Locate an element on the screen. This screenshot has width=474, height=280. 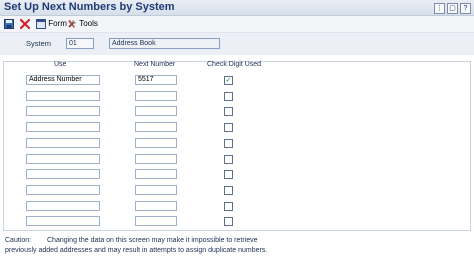
use-input: Address Number is located at coordinates (63, 80).